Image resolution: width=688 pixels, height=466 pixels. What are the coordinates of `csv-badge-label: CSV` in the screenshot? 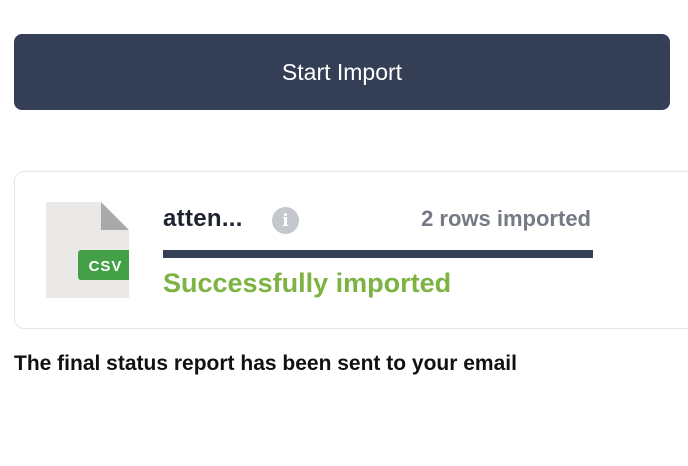 It's located at (106, 266).